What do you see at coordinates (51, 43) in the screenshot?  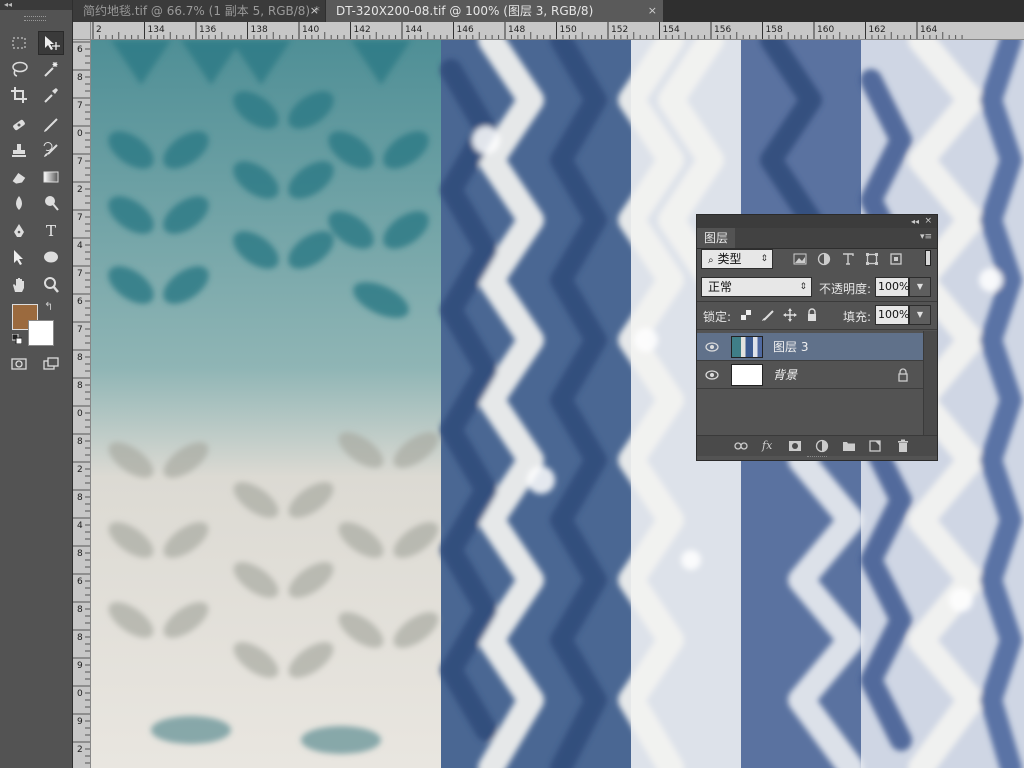 I see `move-icon` at bounding box center [51, 43].